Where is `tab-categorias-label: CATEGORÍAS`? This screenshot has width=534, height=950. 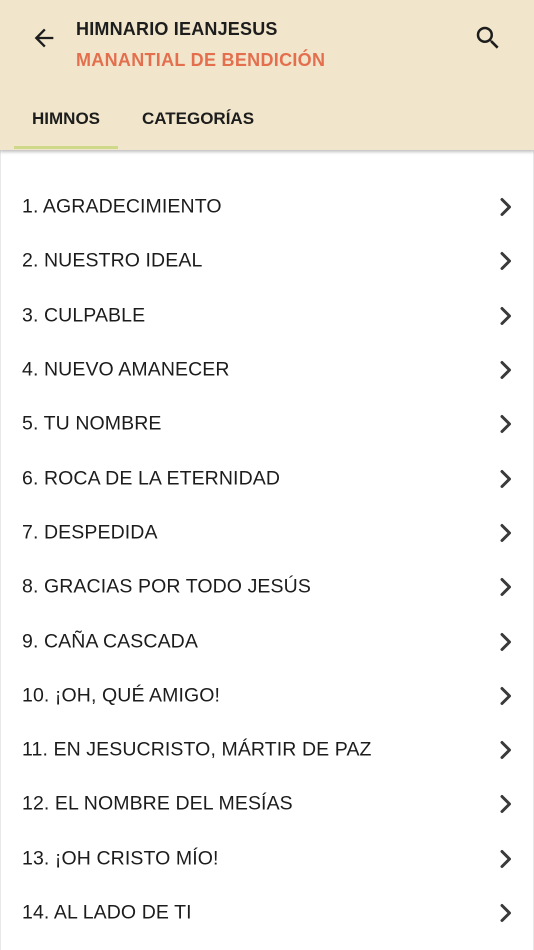 tab-categorias-label: CATEGORÍAS is located at coordinates (198, 118).